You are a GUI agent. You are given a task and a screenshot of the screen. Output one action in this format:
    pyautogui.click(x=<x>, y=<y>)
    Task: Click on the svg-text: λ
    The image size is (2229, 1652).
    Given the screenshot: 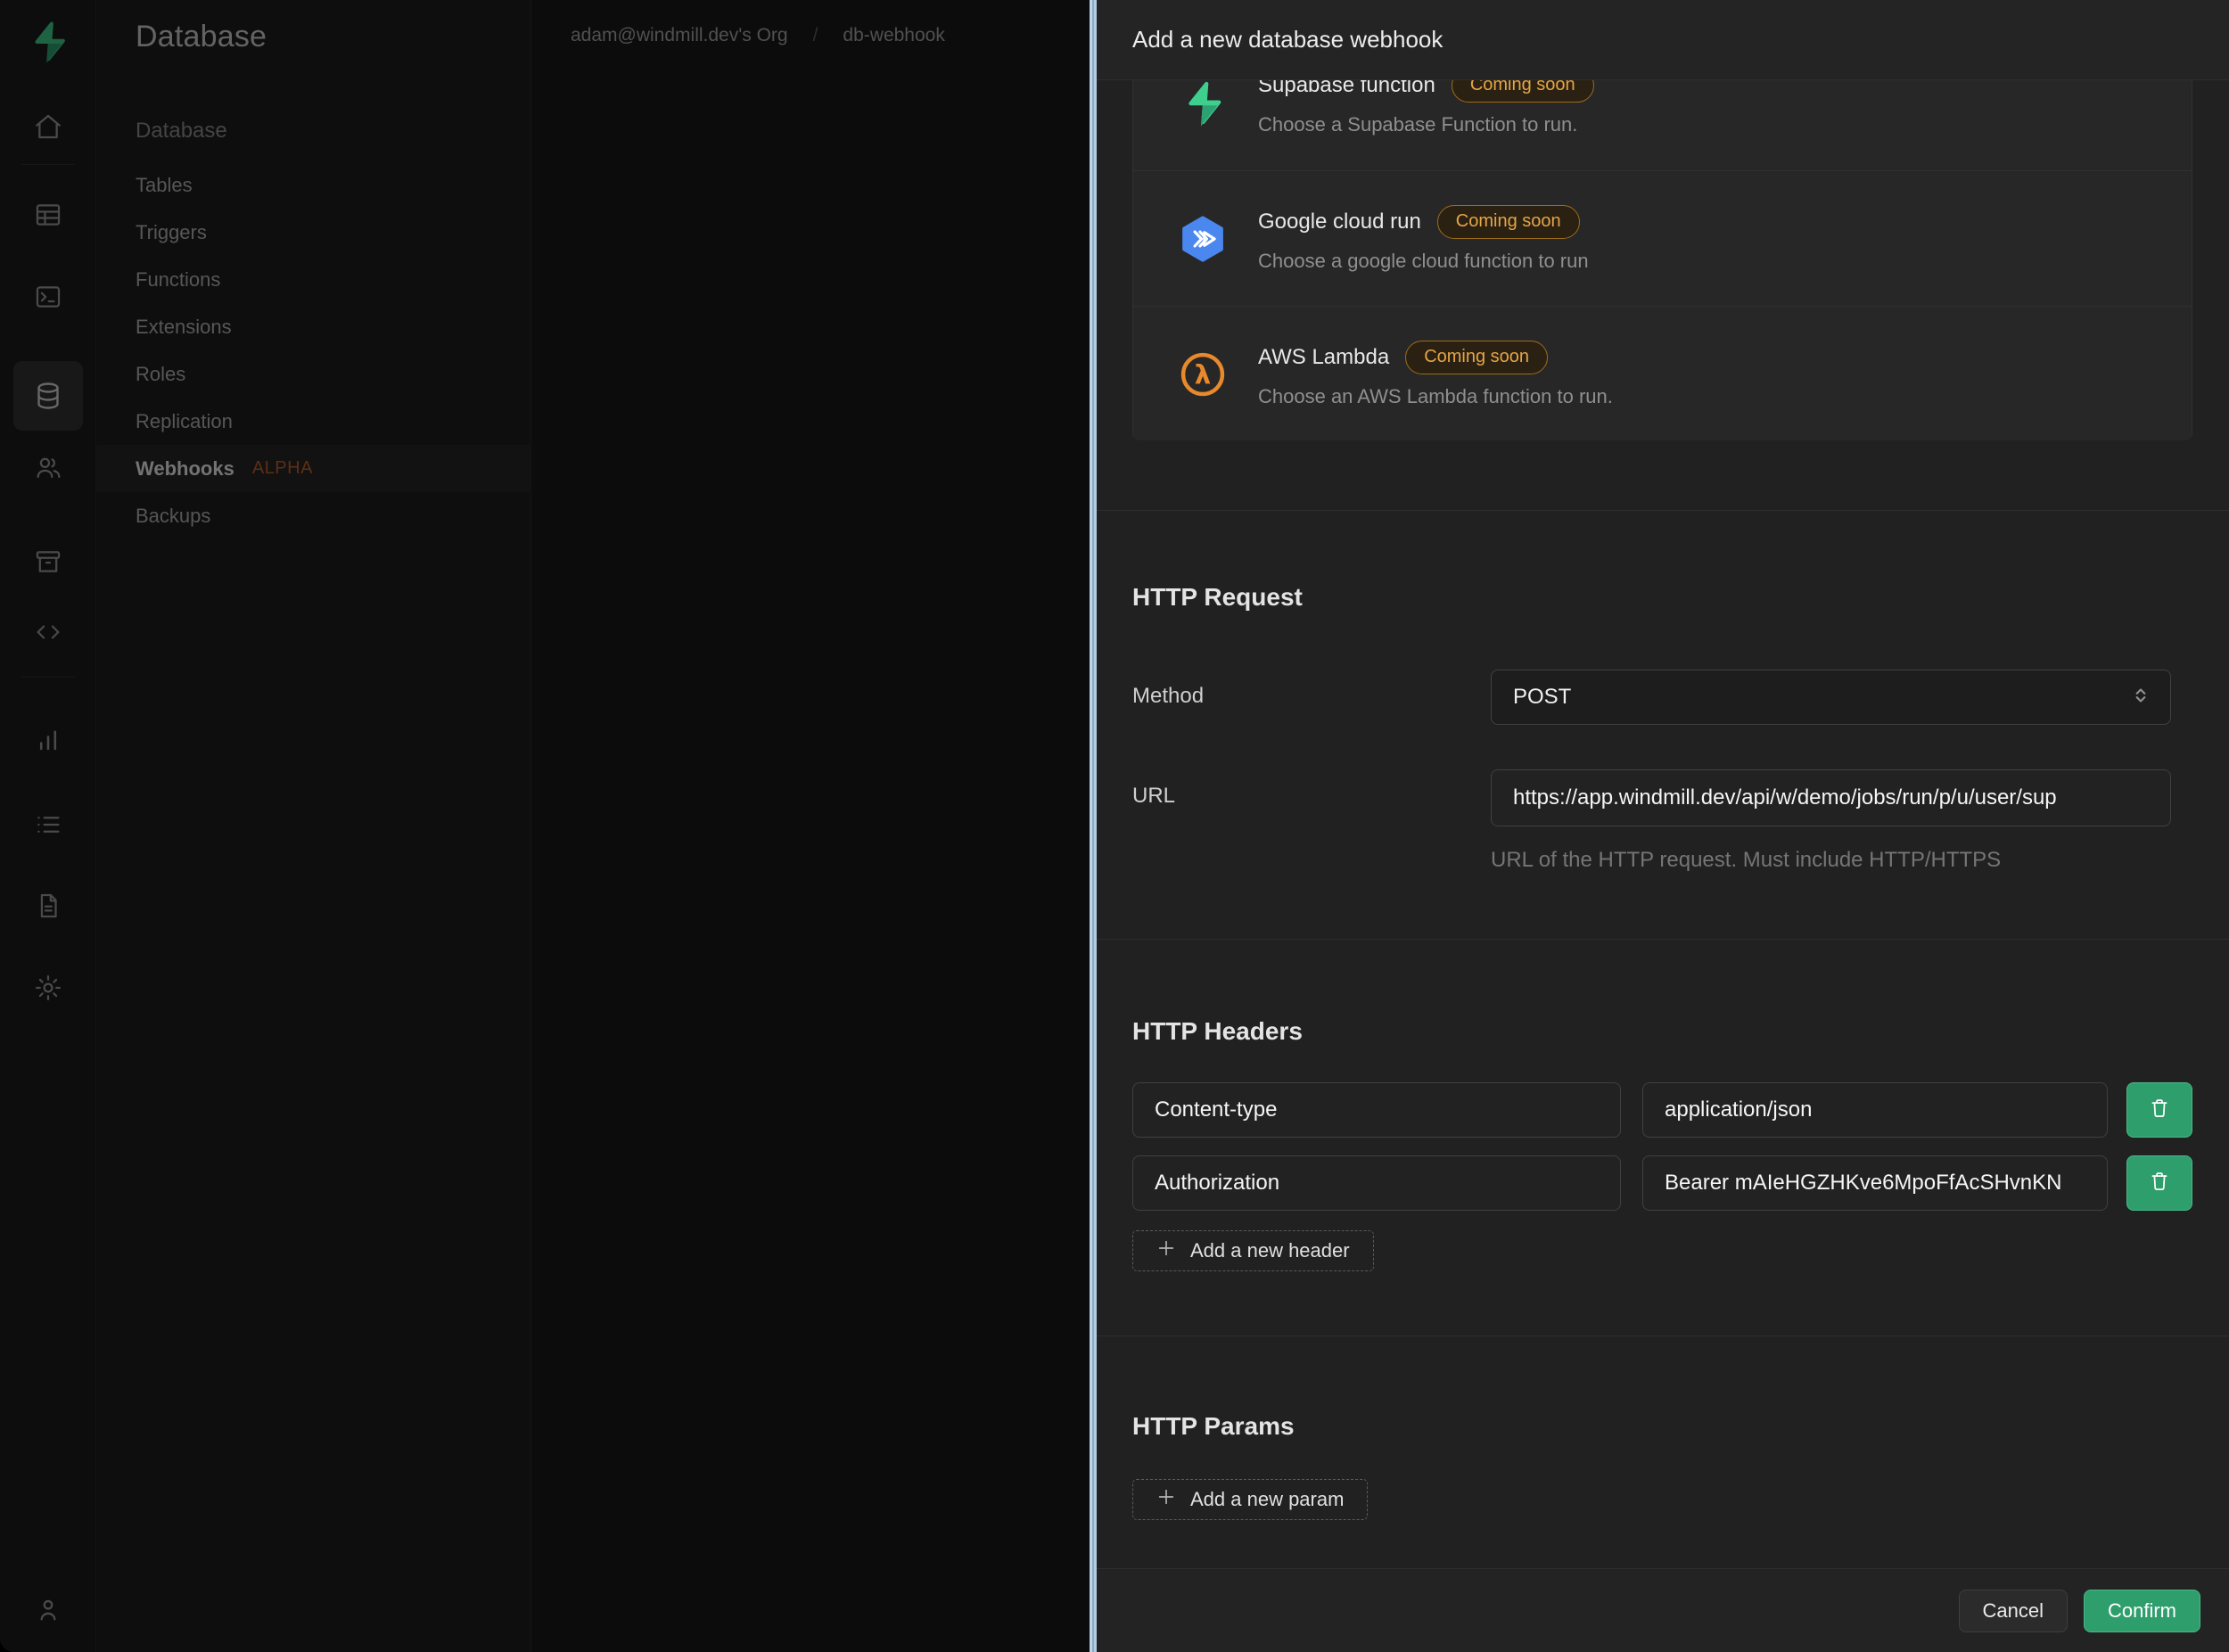 What is the action you would take?
    pyautogui.click(x=1203, y=374)
    